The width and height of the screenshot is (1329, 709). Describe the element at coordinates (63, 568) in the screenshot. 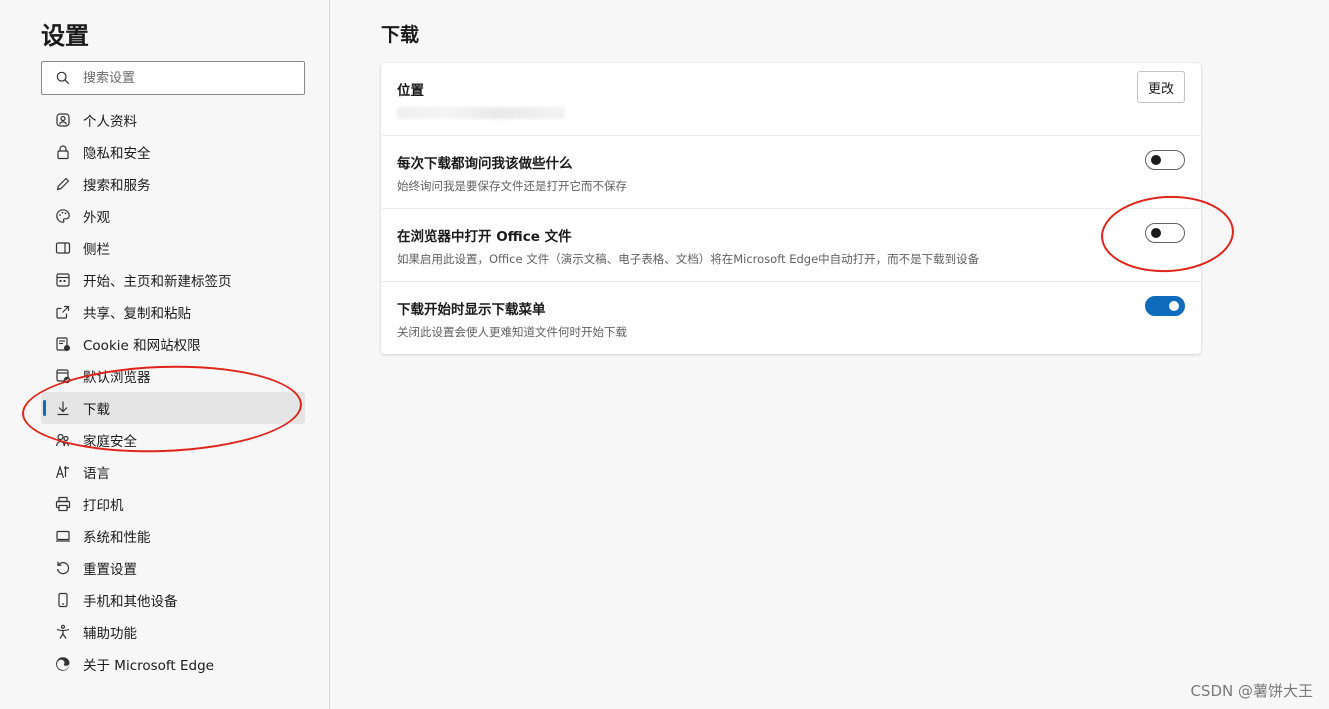

I see `reset-icon` at that location.